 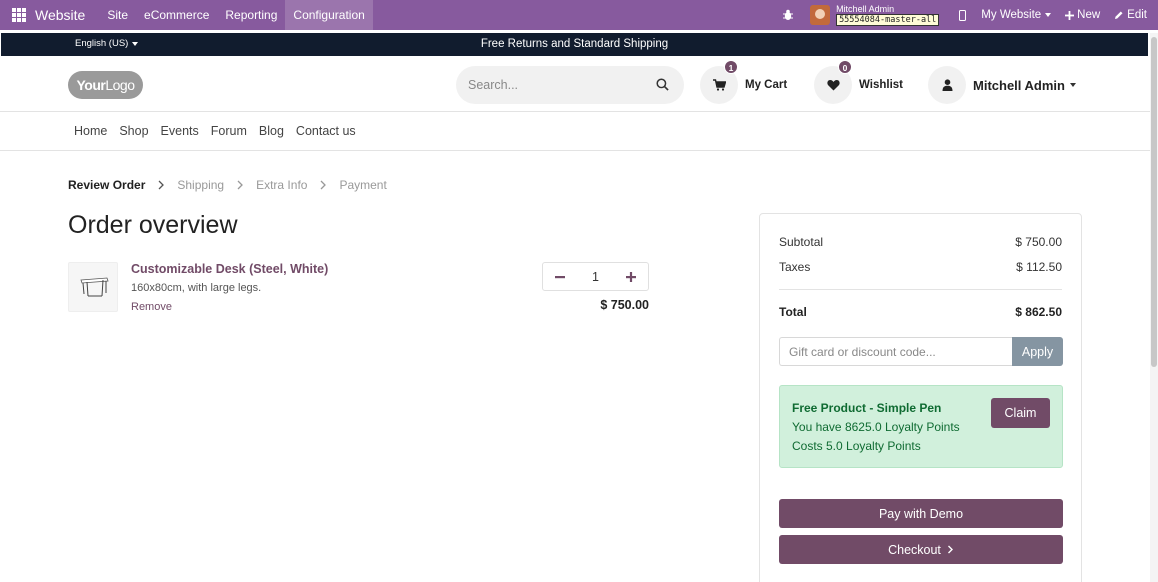 I want to click on website-switcher: My Website, so click(x=1016, y=15).